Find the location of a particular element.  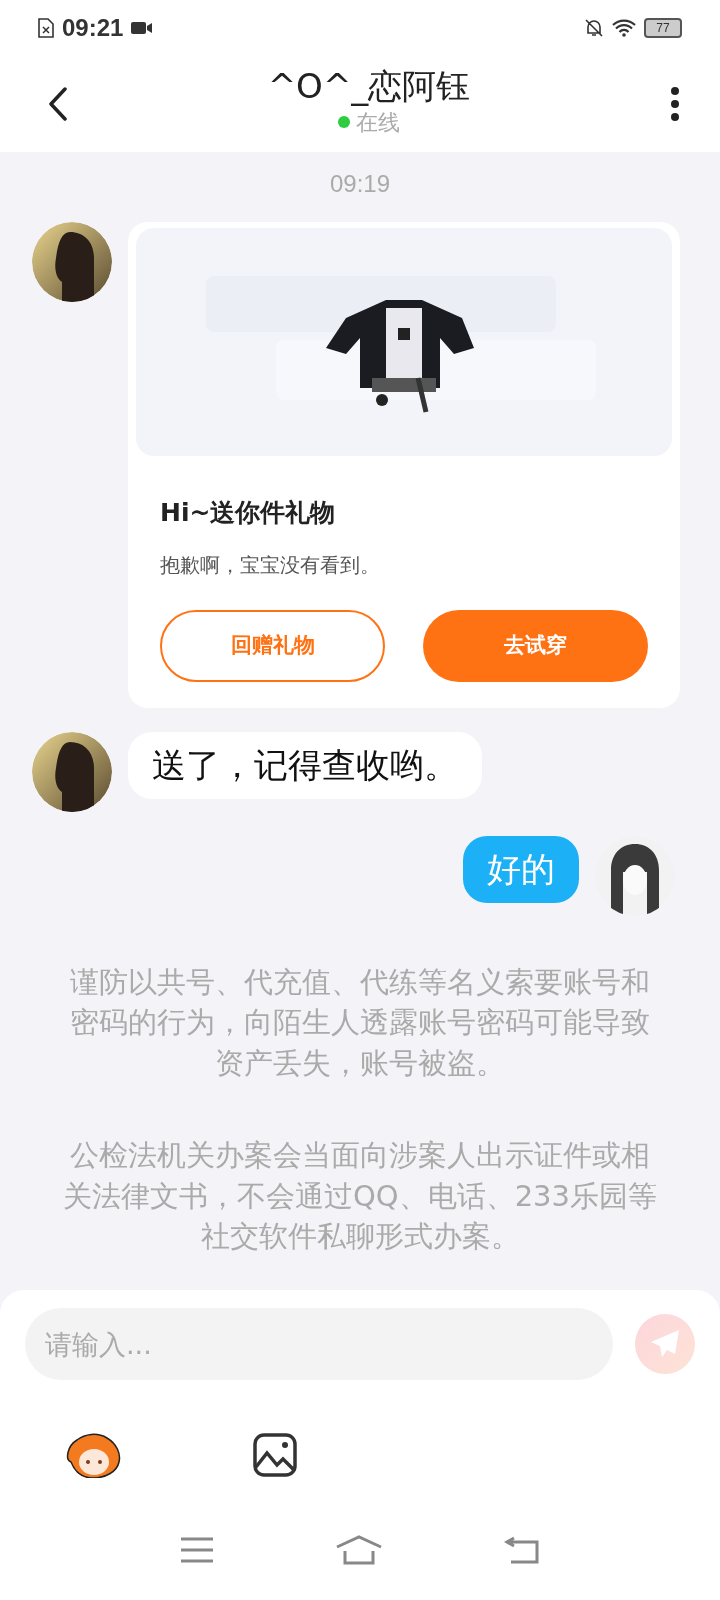

menu-icon is located at coordinates (197, 1550).